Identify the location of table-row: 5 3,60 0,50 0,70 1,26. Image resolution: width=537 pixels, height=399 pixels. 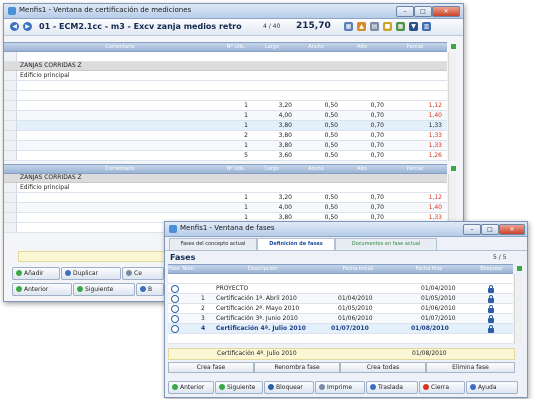
(225, 156).